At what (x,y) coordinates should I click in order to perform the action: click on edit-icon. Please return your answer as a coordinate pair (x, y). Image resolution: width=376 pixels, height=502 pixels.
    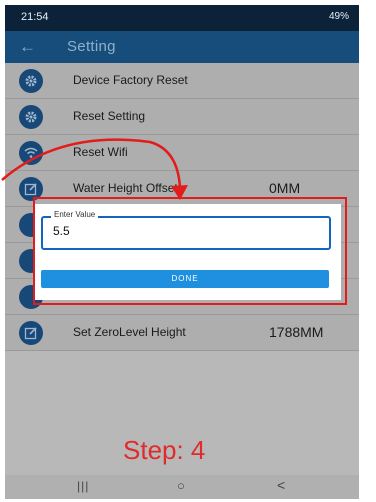
    Looking at the image, I should click on (31, 333).